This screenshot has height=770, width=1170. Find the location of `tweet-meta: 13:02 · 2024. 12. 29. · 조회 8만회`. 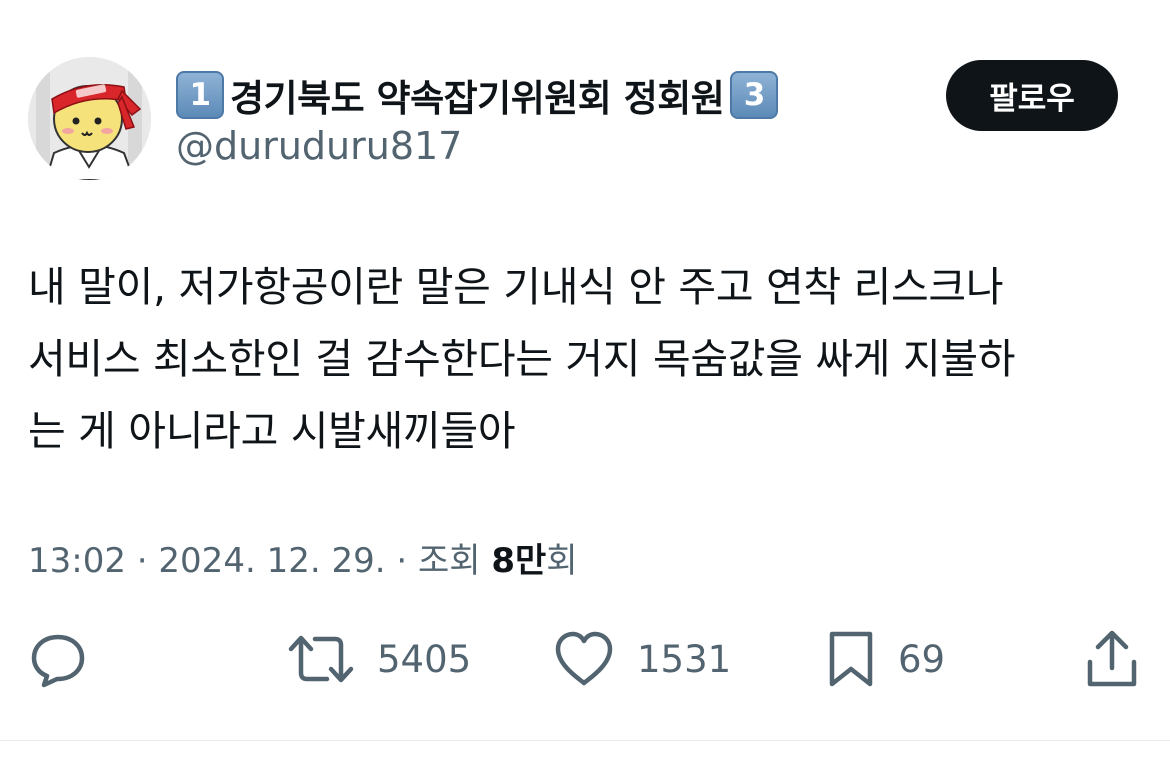

tweet-meta: 13:02 · 2024. 12. 29. · 조회 8만회 is located at coordinates (303, 561).